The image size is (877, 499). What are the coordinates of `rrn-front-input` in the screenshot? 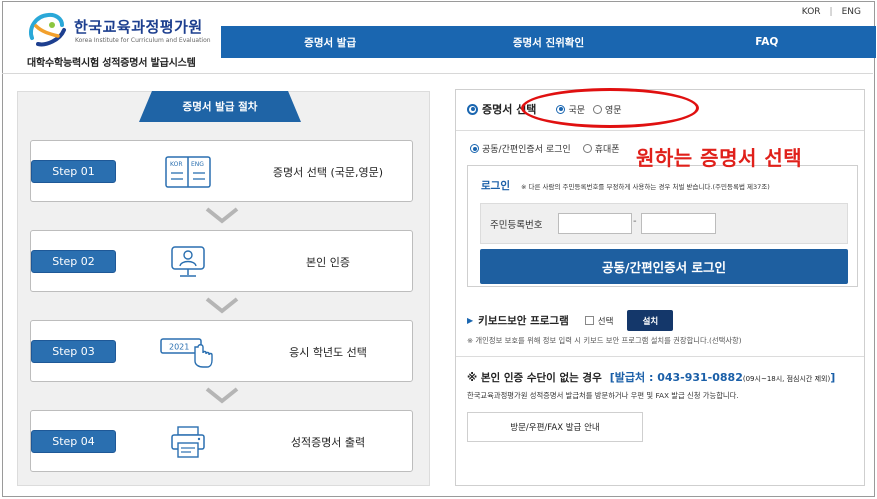 It's located at (595, 223).